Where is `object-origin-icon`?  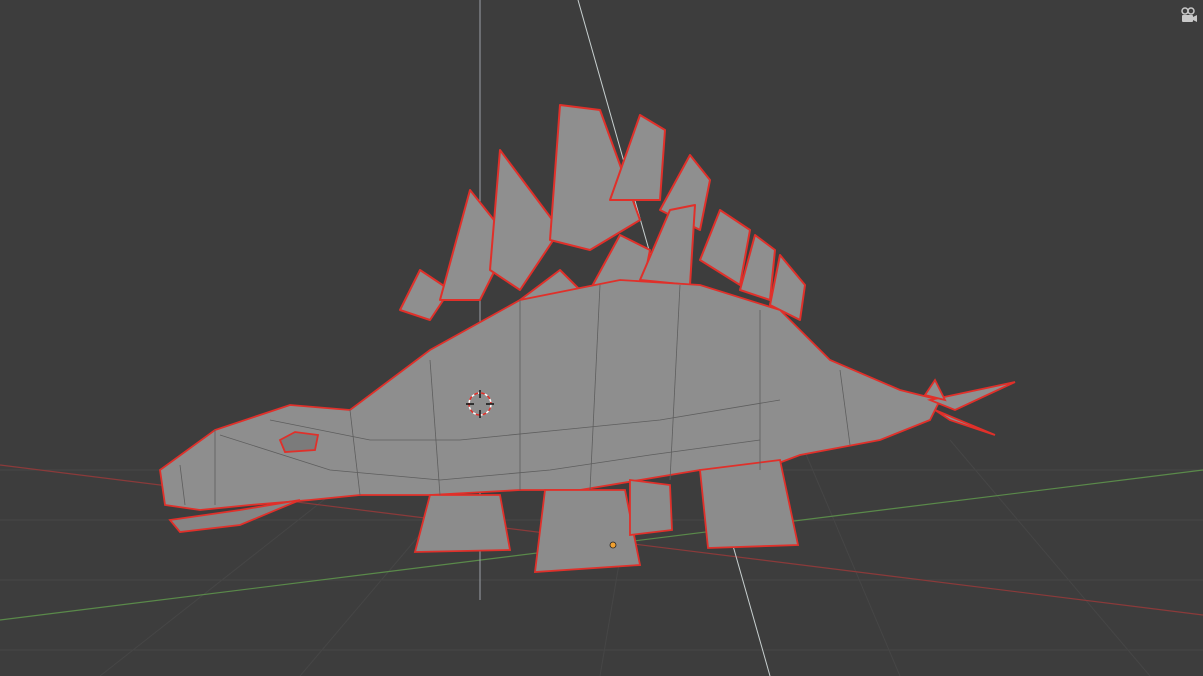 object-origin-icon is located at coordinates (613, 545).